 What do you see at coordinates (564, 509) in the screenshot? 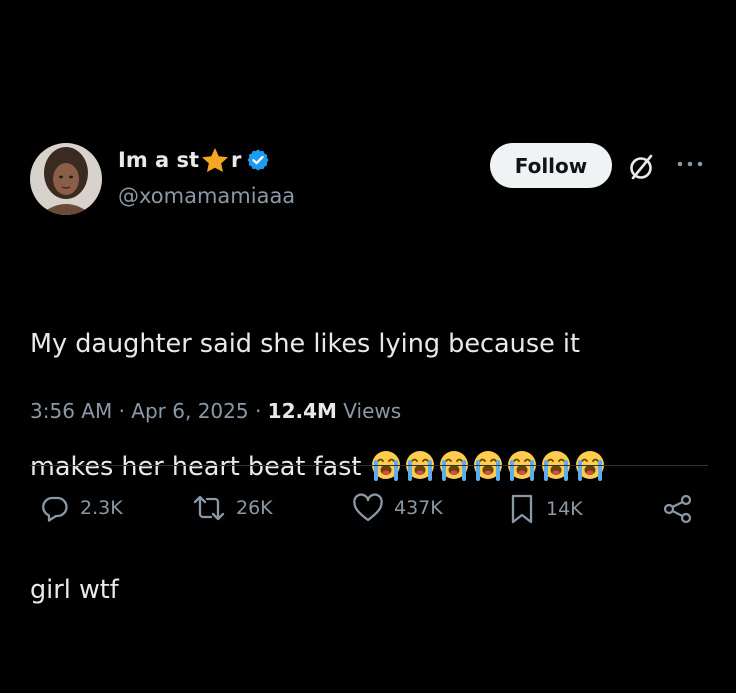
I see `bookmark-count: 14K` at bounding box center [564, 509].